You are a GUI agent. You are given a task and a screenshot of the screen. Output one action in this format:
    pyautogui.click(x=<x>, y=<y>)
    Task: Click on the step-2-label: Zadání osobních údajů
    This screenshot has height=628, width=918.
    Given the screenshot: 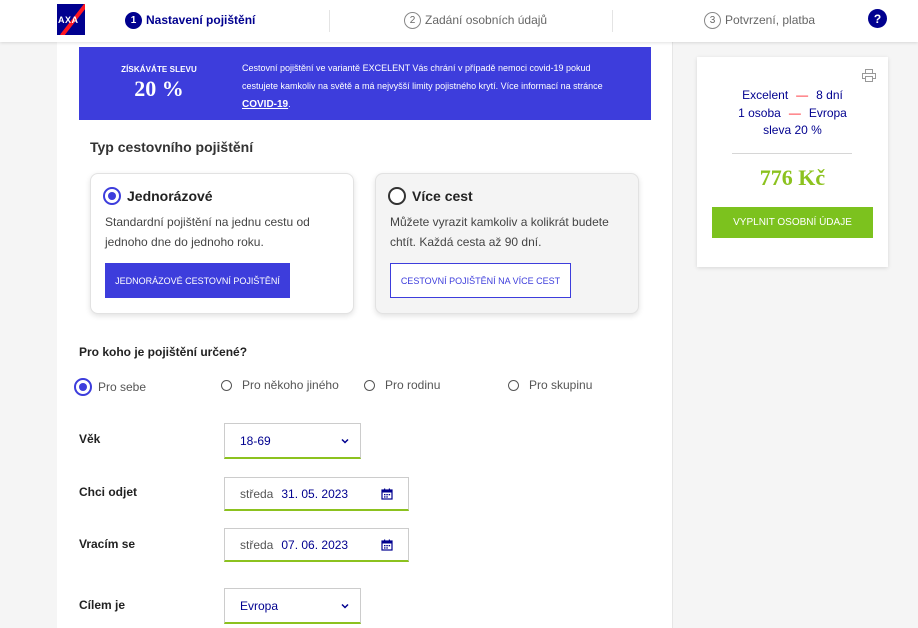 What is the action you would take?
    pyautogui.click(x=486, y=20)
    